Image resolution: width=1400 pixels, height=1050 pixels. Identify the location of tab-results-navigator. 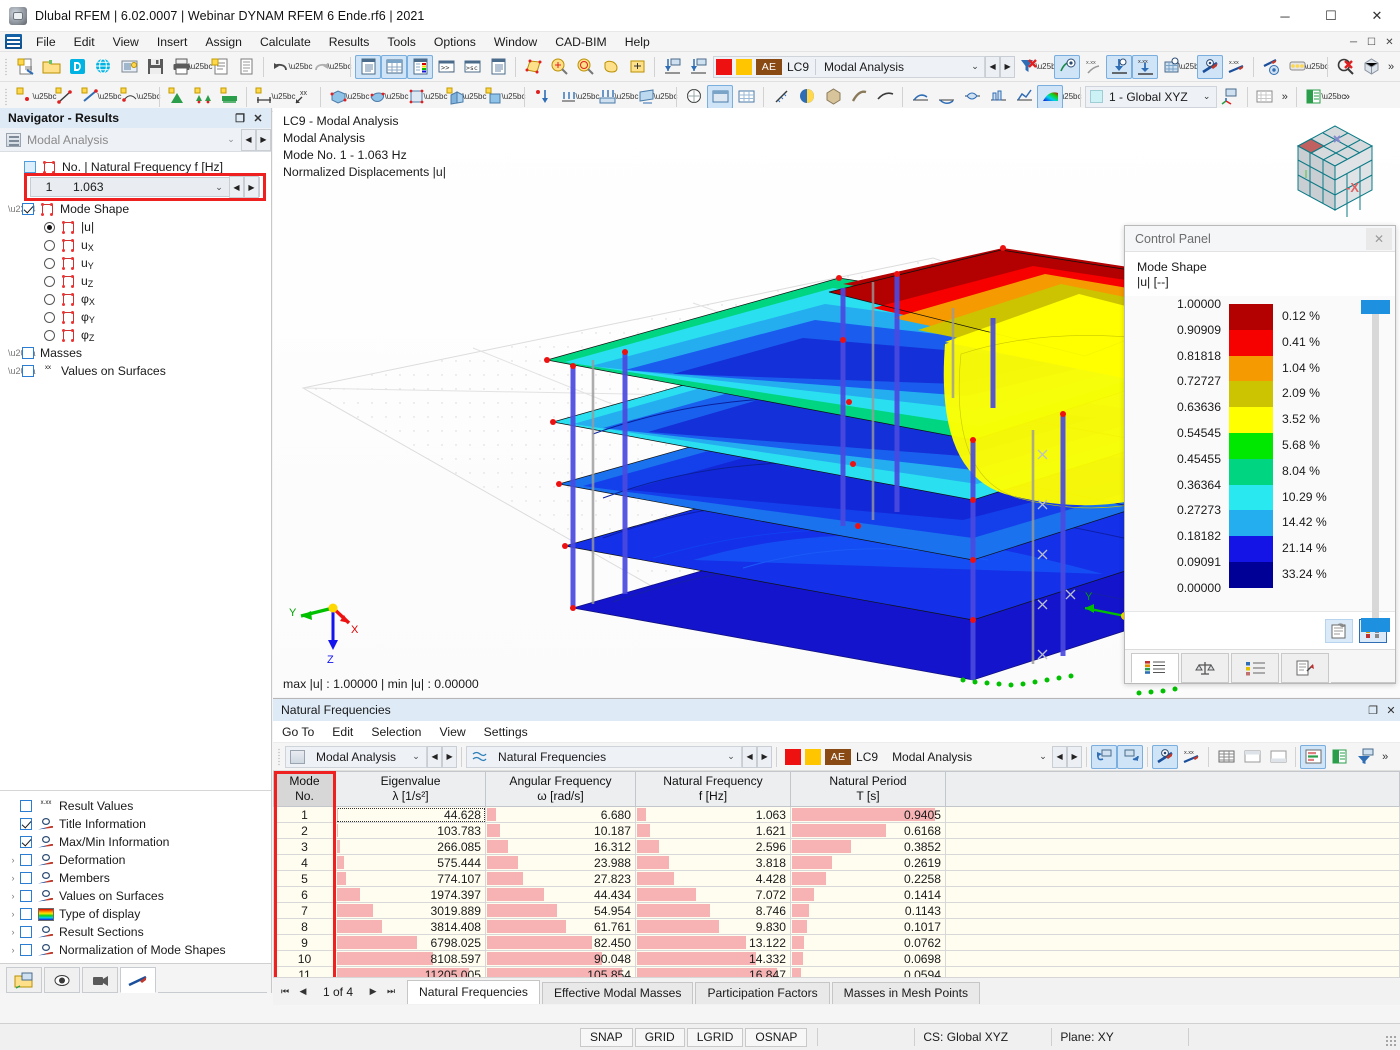
(138, 980).